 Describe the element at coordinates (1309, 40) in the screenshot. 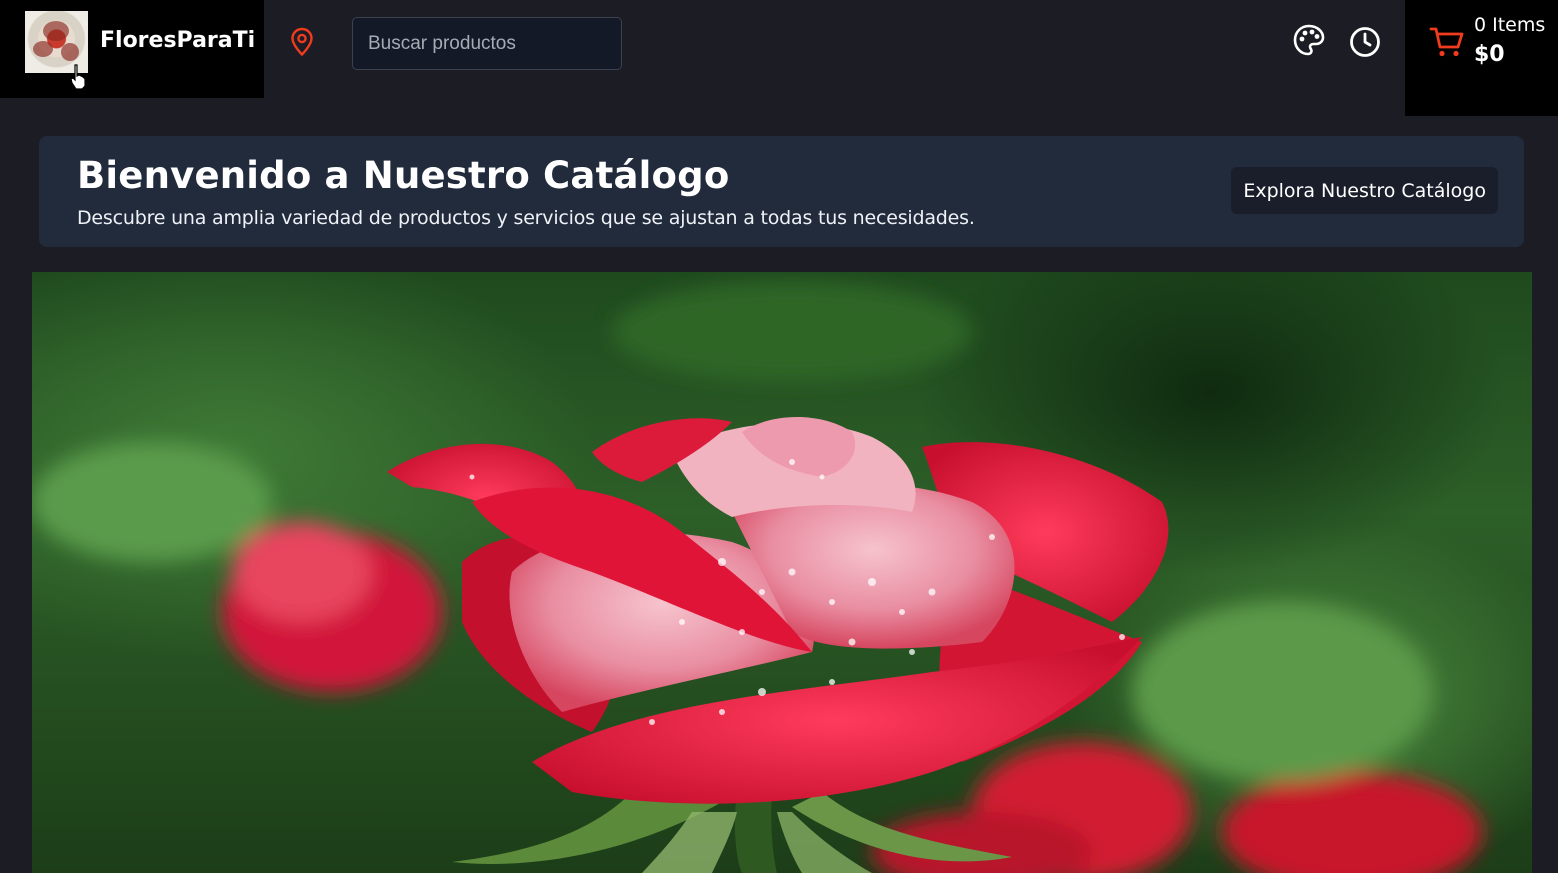

I see `palette-icon` at that location.